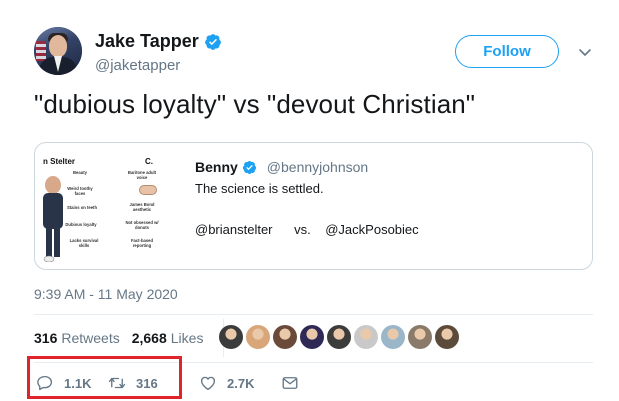  Describe the element at coordinates (59, 161) in the screenshot. I see `image-title-left: n Stelter` at that location.